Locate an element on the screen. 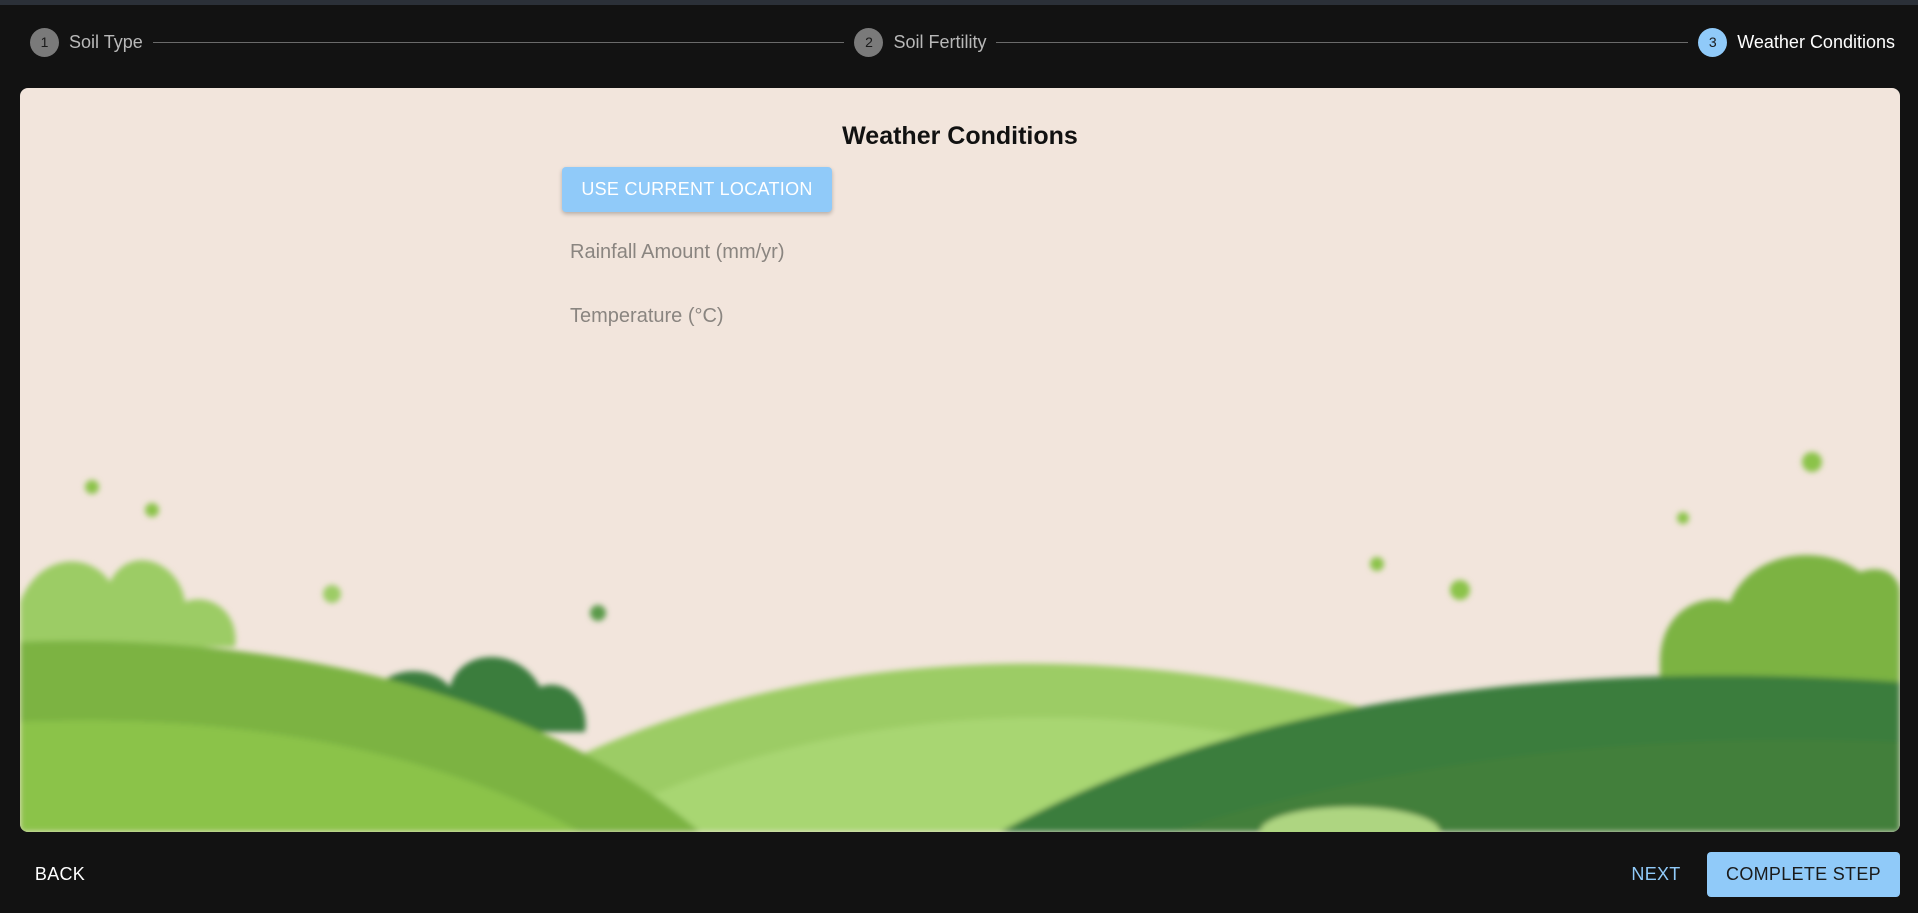 The width and height of the screenshot is (1918, 913). step-number-badge: 2 is located at coordinates (869, 42).